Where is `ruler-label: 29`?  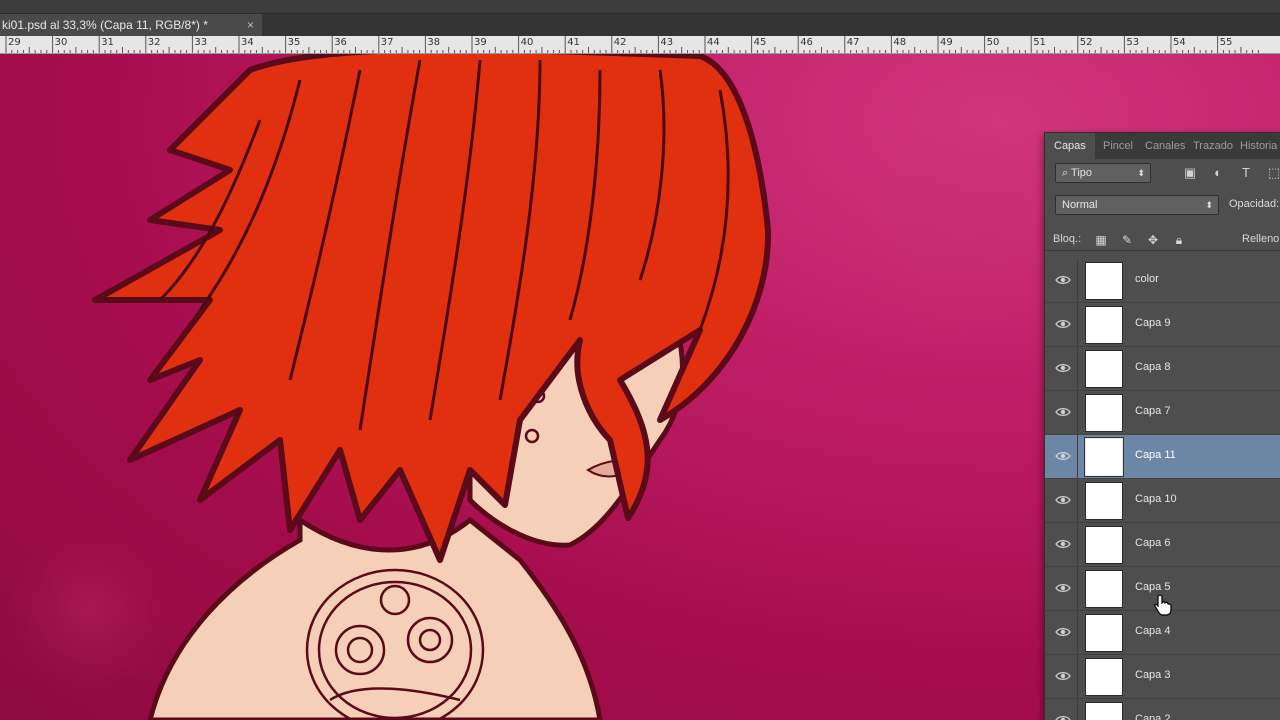
ruler-label: 29 is located at coordinates (14, 42).